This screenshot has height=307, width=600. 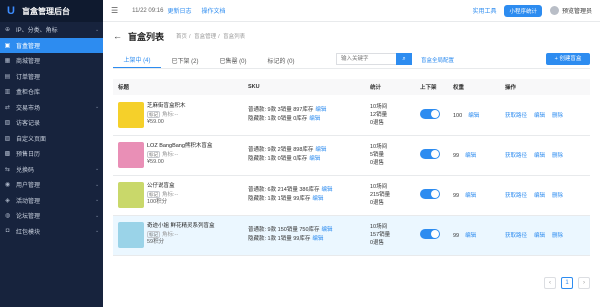 What do you see at coordinates (185, 62) in the screenshot?
I see `tab-off-shelf: 已下架 (2)` at bounding box center [185, 62].